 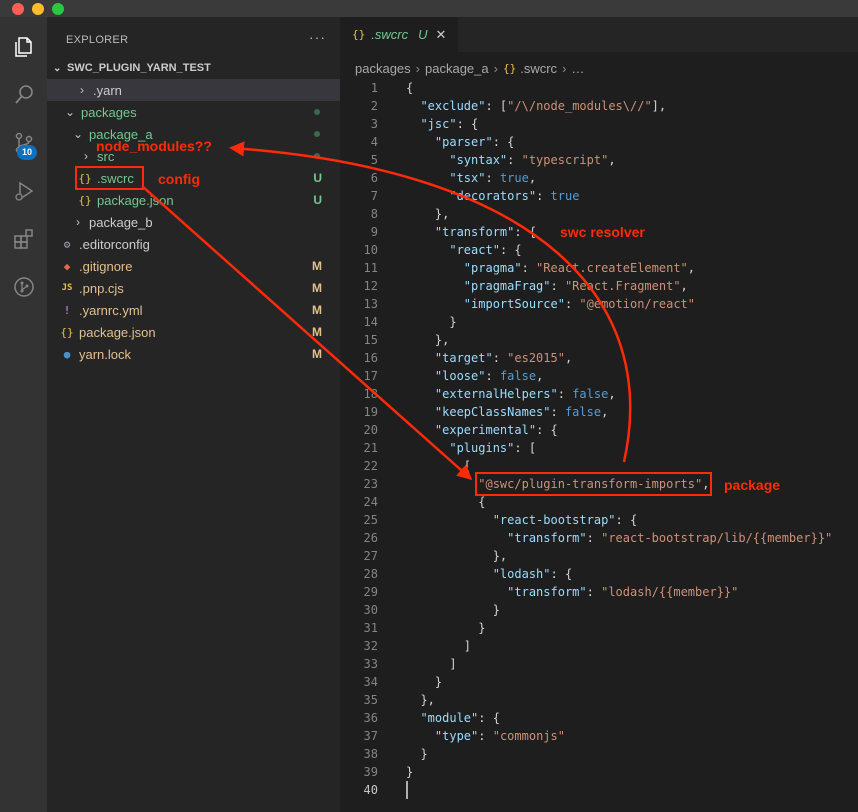 What do you see at coordinates (67, 266) in the screenshot?
I see `git-file-icon: ◆` at bounding box center [67, 266].